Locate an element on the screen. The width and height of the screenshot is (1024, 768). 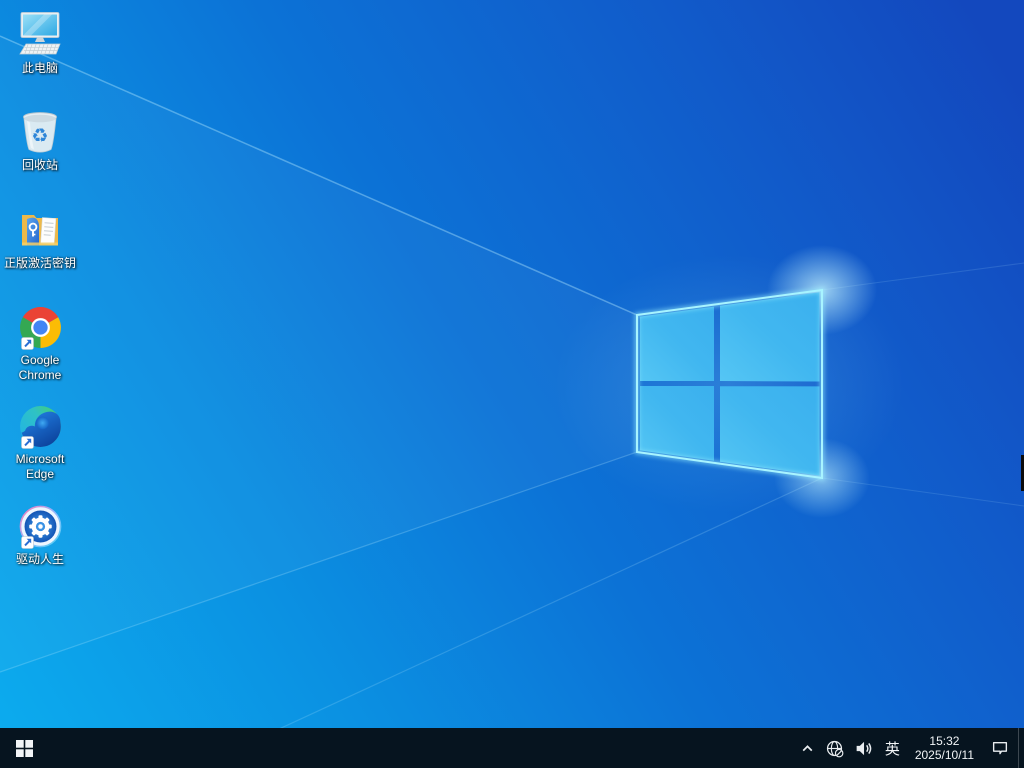
hidden-icons-button is located at coordinates (807, 748).